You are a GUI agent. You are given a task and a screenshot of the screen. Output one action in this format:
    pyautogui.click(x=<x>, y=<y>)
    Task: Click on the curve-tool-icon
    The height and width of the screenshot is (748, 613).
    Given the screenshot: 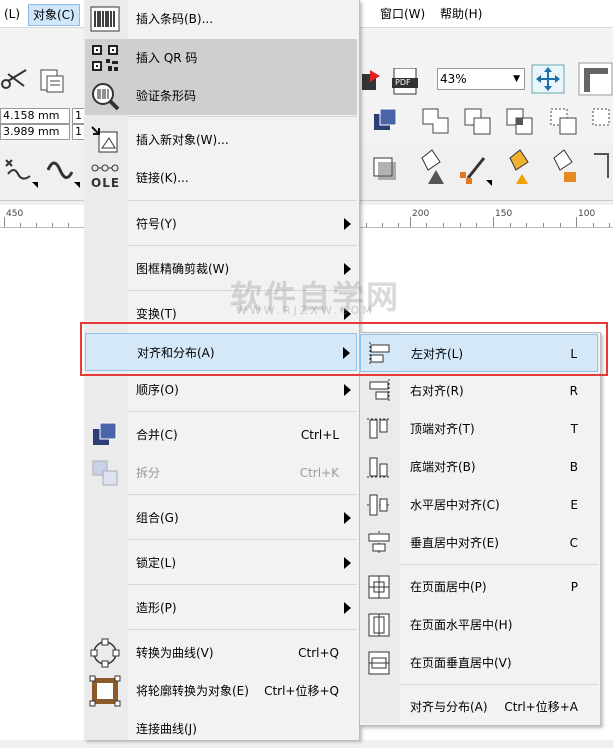 What is the action you would take?
    pyautogui.click(x=62, y=170)
    